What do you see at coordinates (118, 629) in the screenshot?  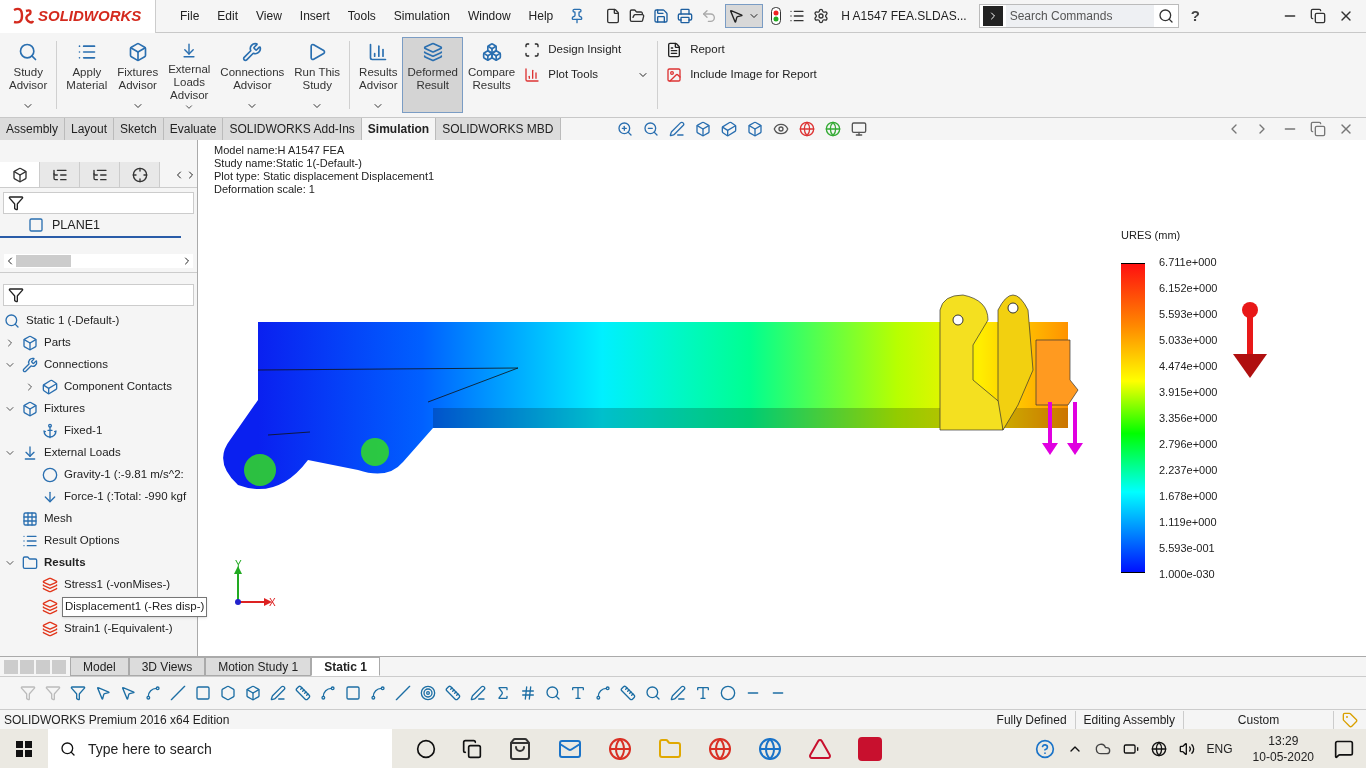 I see `tree-item: Strain1 (-Equivalent-)` at bounding box center [118, 629].